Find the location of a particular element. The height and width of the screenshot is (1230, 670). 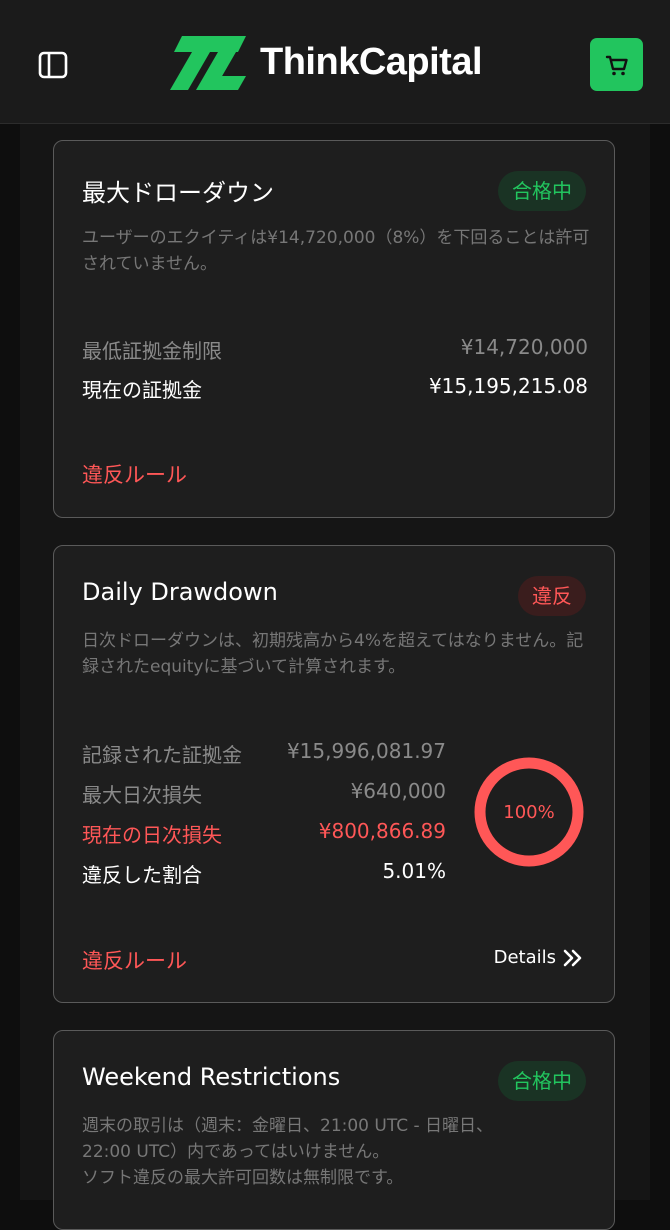

current-margin-row: 現在の証拠金 ¥15,195,215.08 is located at coordinates (335, 388).